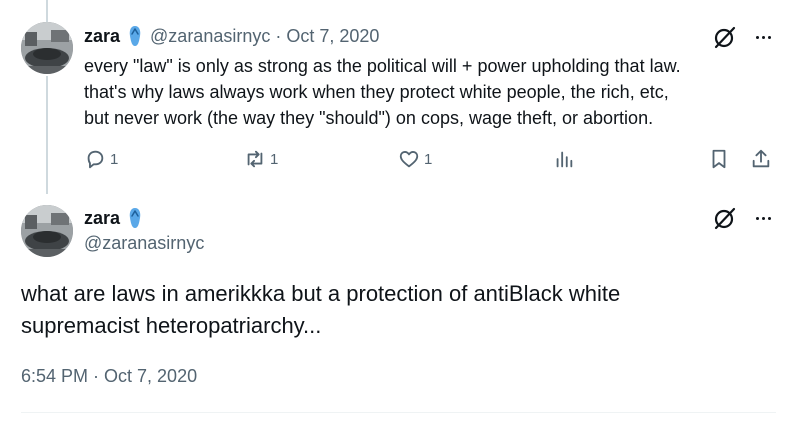 The image size is (800, 423). I want to click on reply-tweet-actions: 1 1 1, so click(434, 161).